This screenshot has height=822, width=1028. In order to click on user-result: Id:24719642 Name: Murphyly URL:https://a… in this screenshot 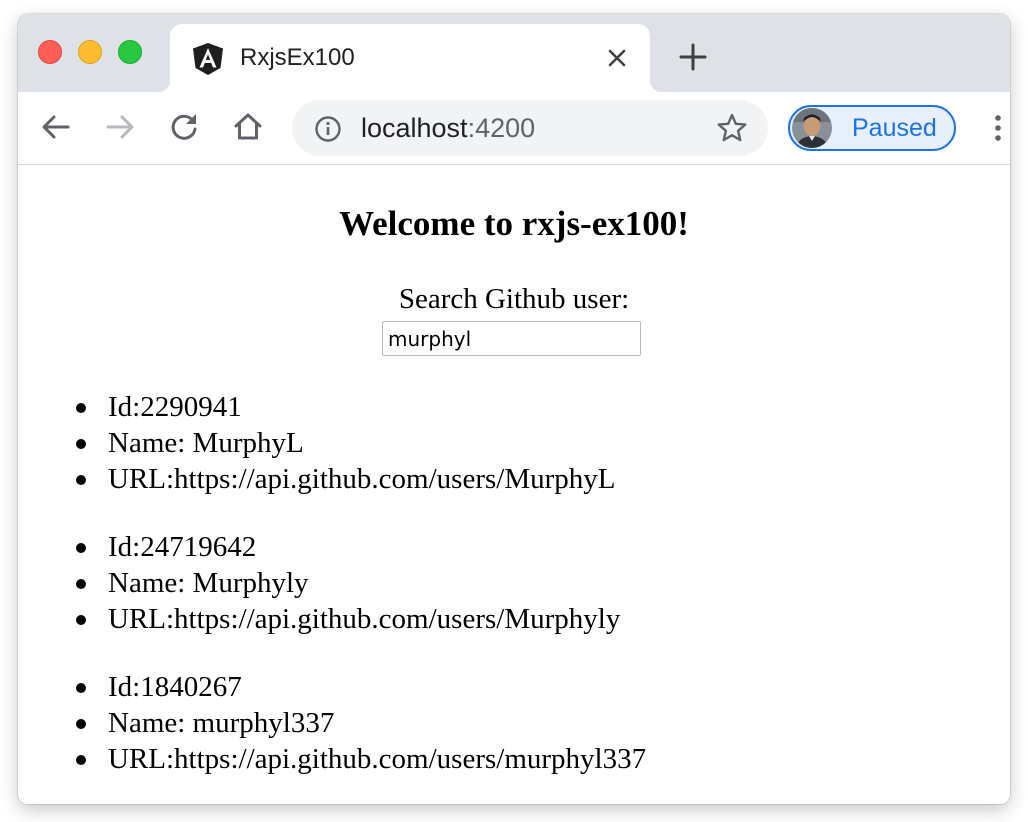, I will do `click(514, 583)`.